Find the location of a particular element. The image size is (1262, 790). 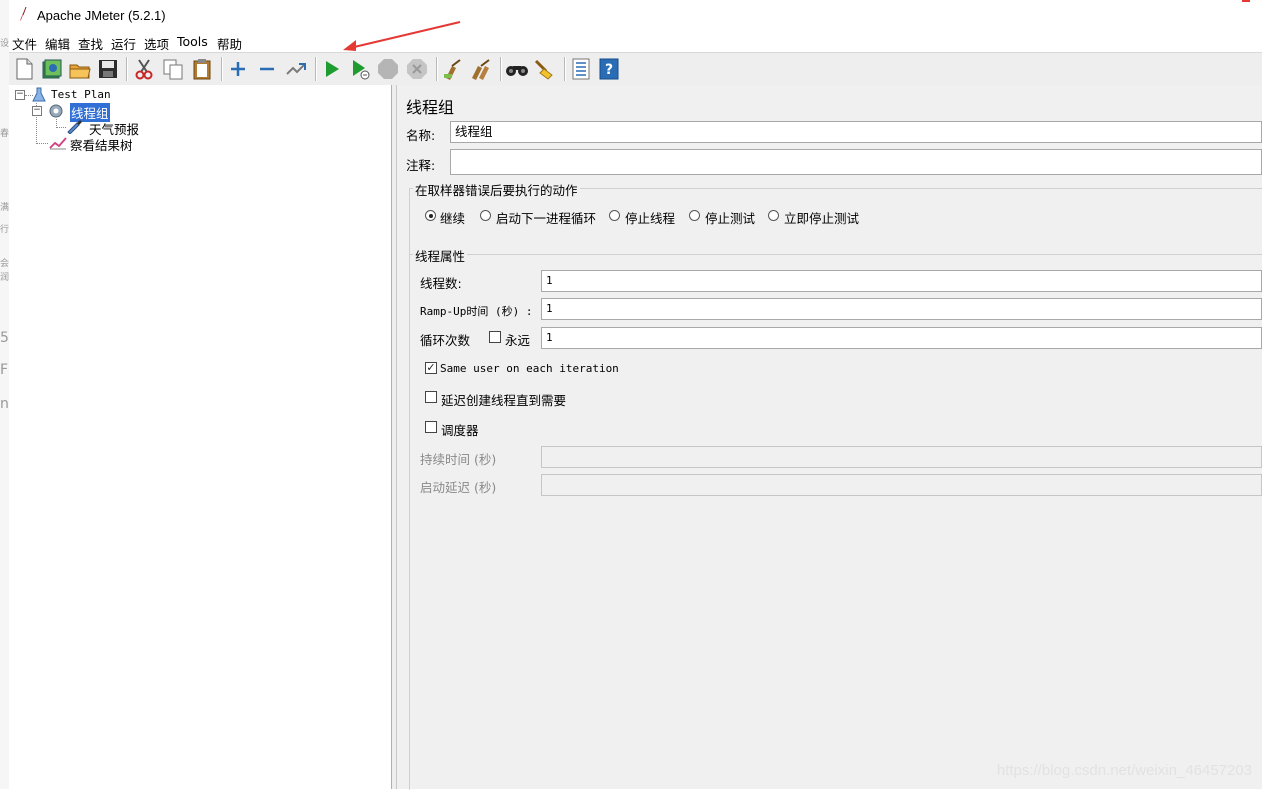

help-button: ? is located at coordinates (609, 69).